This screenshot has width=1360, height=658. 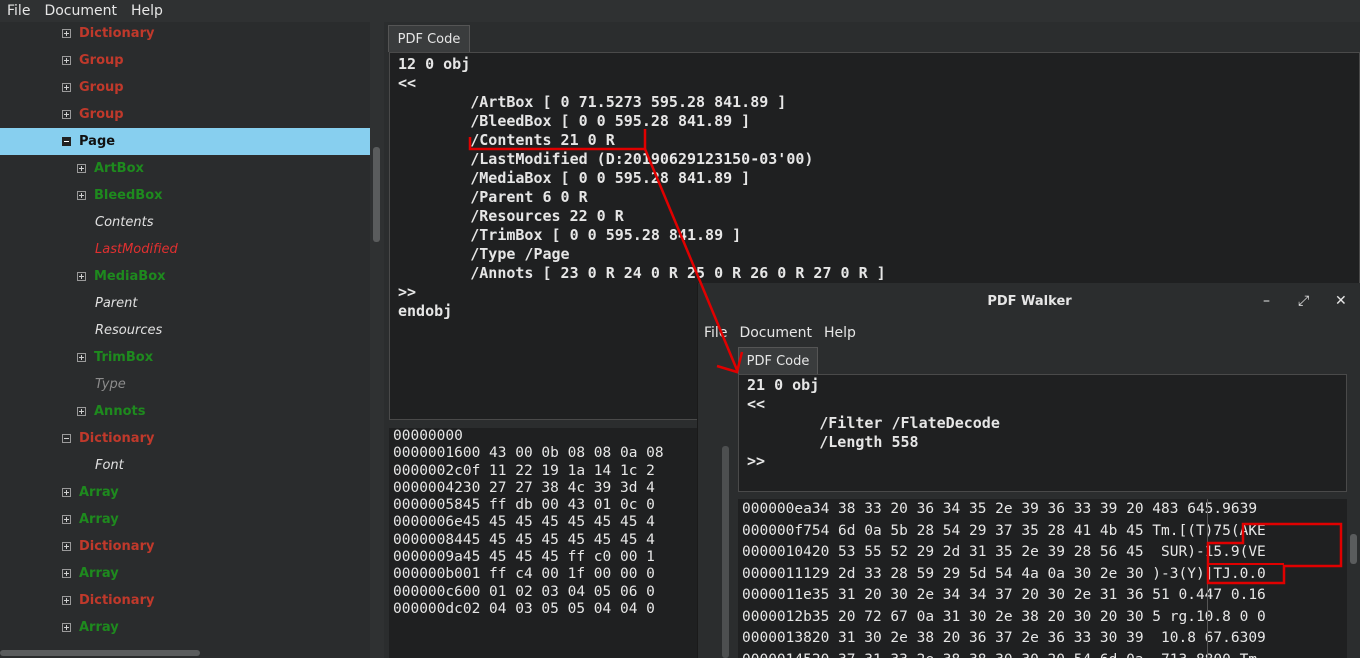 I want to click on tree-item: Type, so click(x=185, y=384).